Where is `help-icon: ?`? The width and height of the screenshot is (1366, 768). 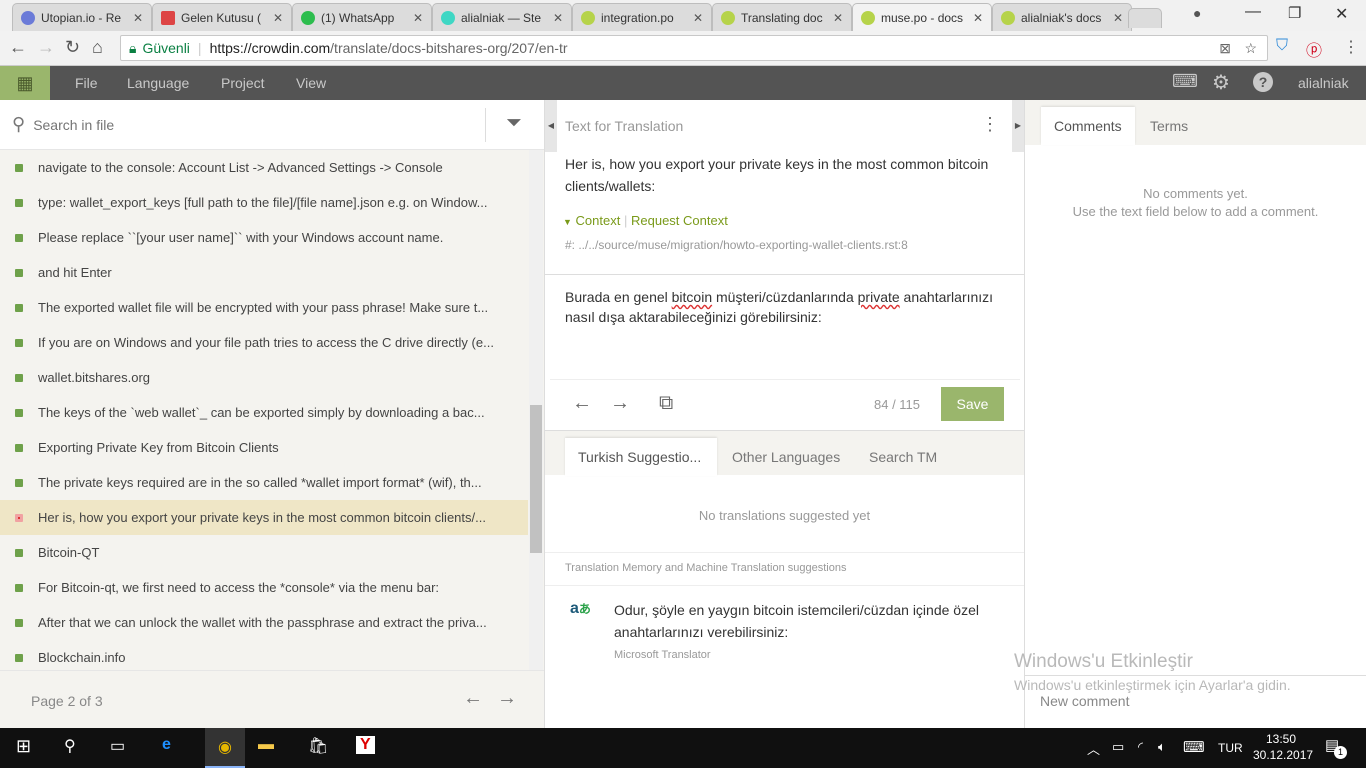
help-icon: ? is located at coordinates (1263, 82).